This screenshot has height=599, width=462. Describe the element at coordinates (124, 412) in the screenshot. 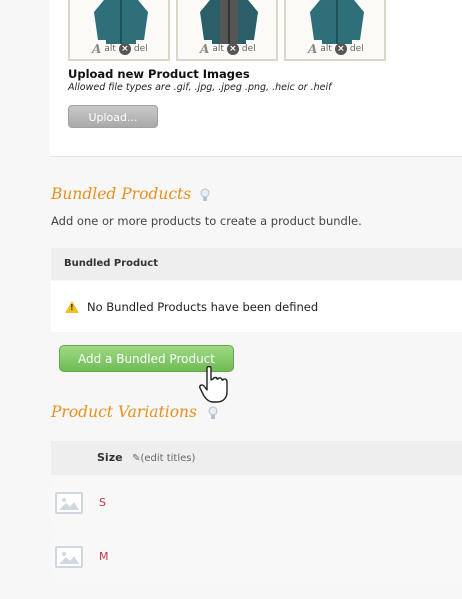

I see `product-variations-heading: Product Variations` at that location.